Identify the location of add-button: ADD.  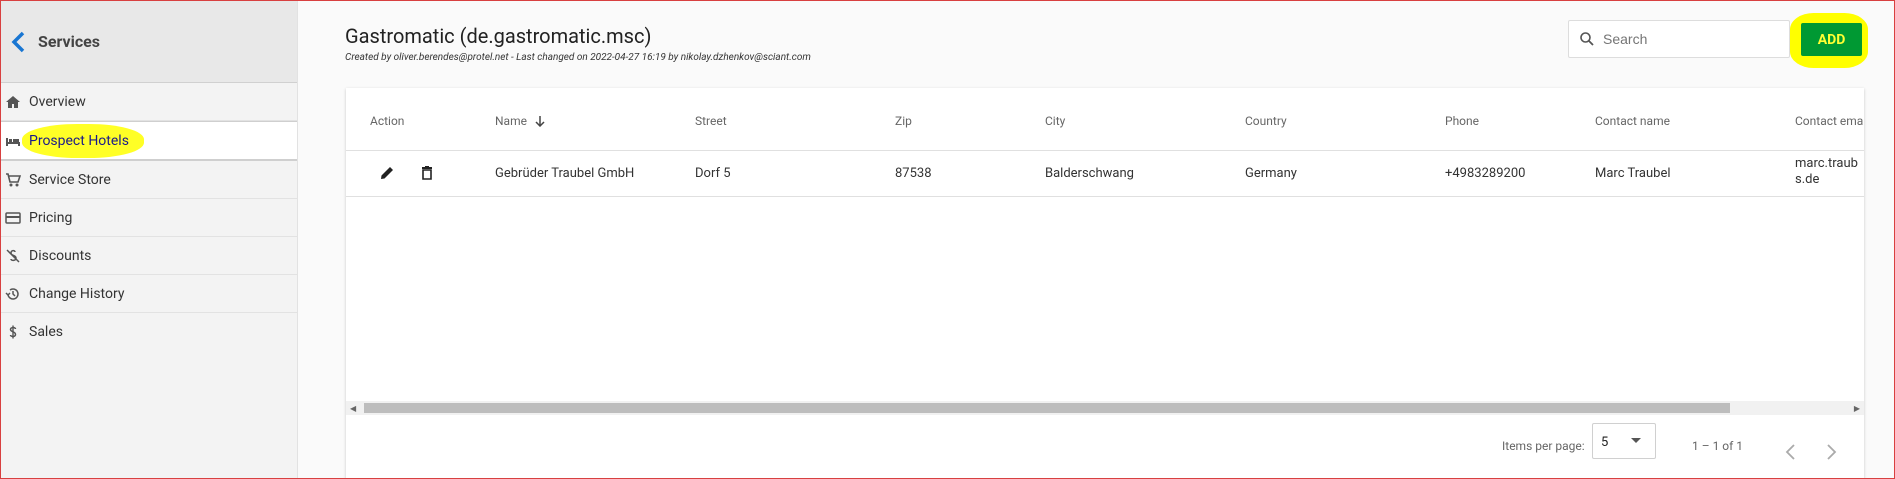
(1831, 39).